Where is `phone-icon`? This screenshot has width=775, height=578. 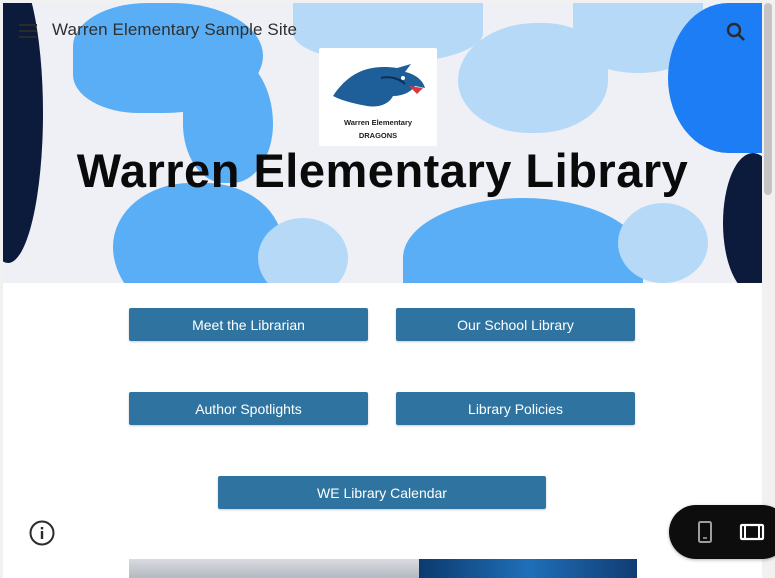
phone-icon is located at coordinates (705, 532).